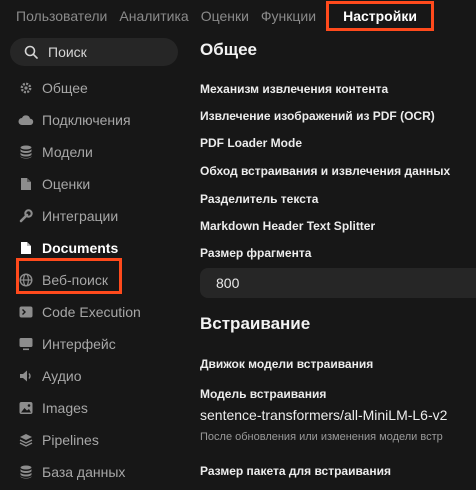  Describe the element at coordinates (251, 143) in the screenshot. I see `setting-pdf-loader-mode: PDF Loader Mode` at that location.